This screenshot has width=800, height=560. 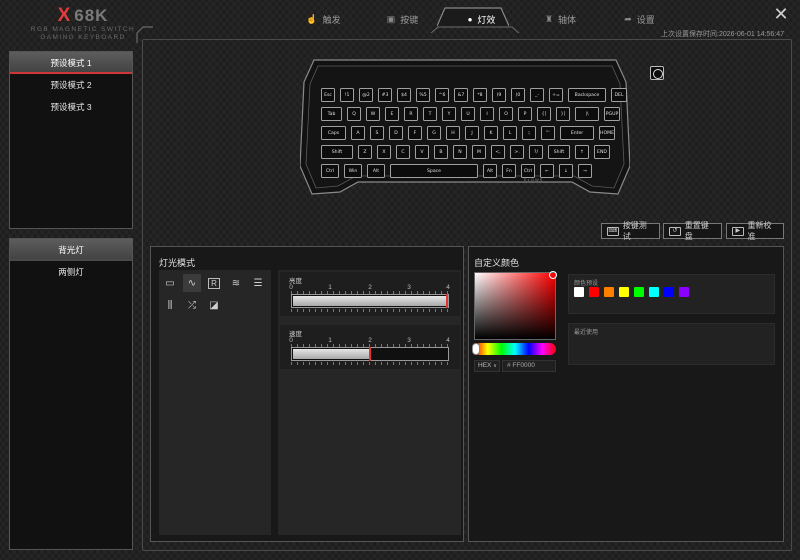 I want to click on key: V, so click(x=422, y=152).